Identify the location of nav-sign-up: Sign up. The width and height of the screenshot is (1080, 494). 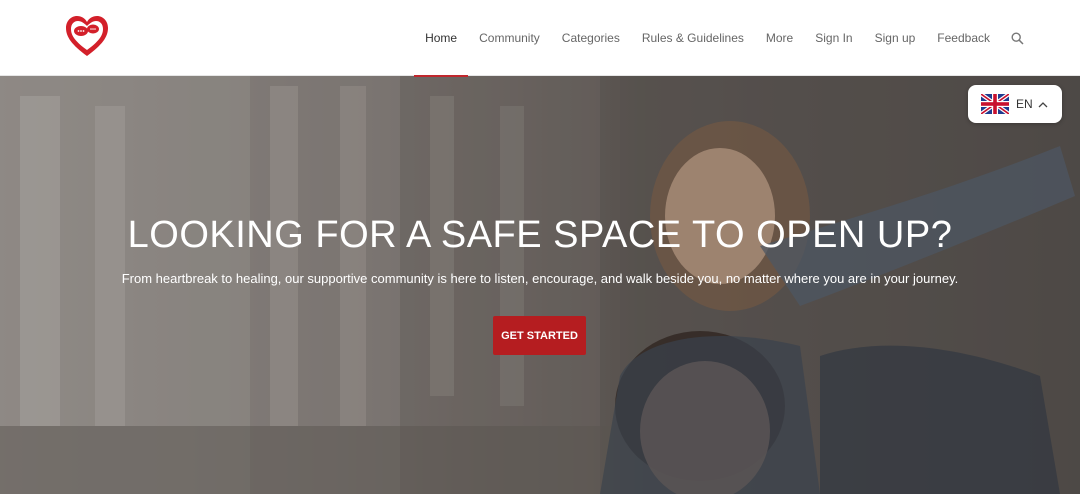
(895, 38).